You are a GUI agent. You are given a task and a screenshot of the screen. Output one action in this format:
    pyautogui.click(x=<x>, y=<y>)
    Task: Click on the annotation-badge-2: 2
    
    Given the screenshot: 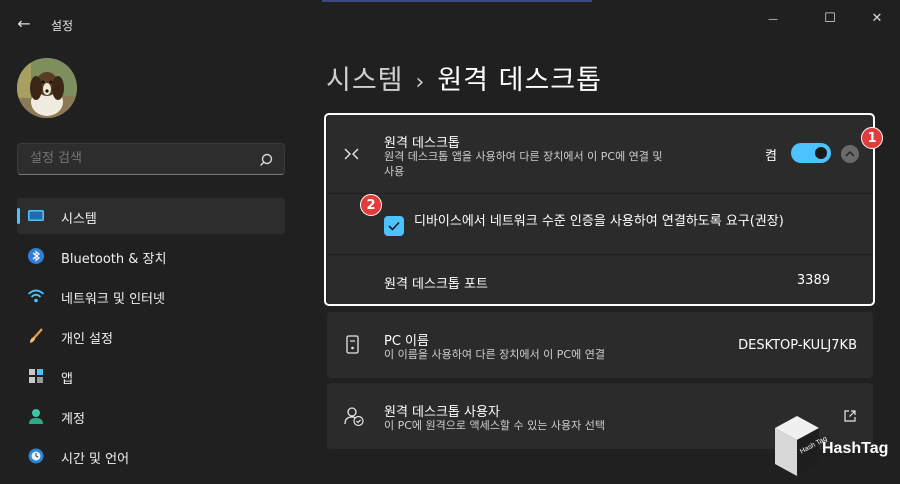 What is the action you would take?
    pyautogui.click(x=371, y=205)
    